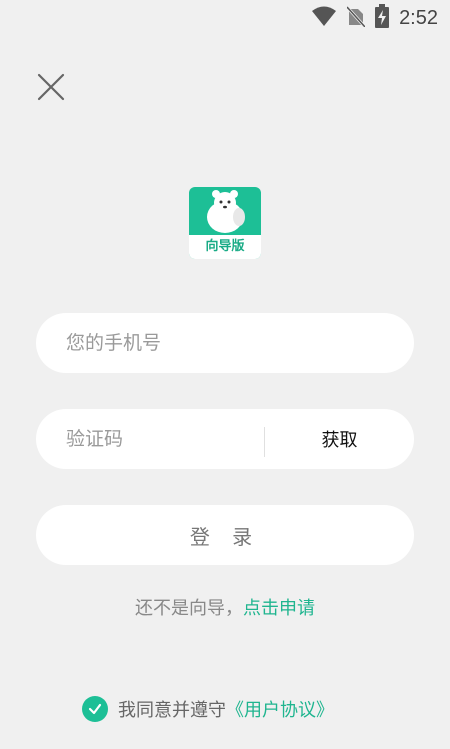 The image size is (450, 749). Describe the element at coordinates (418, 17) in the screenshot. I see `status-time: 2:52` at that location.